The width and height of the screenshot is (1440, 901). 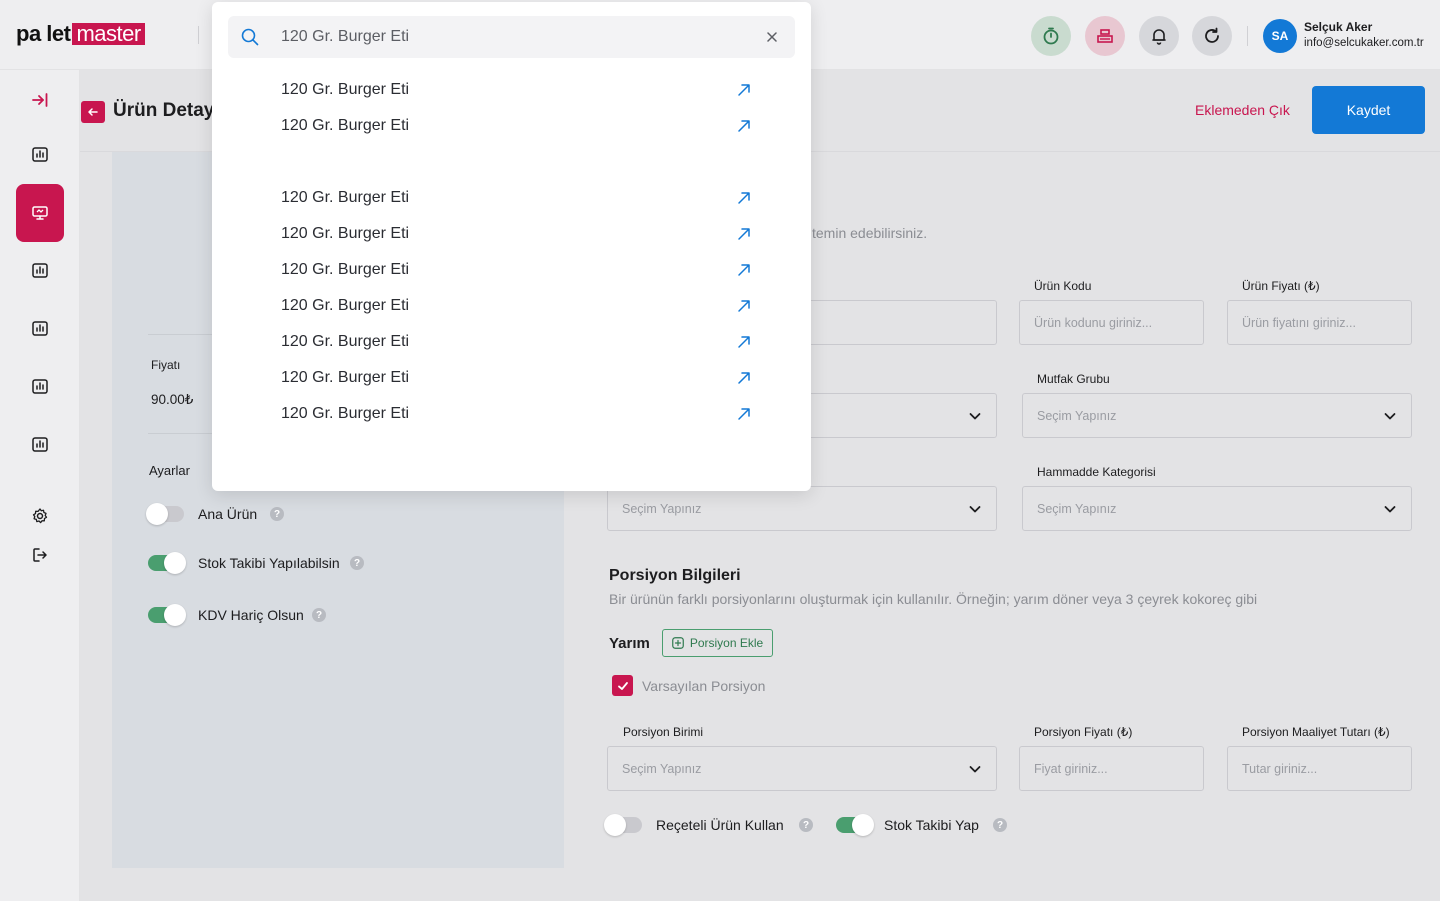 What do you see at coordinates (1096, 472) in the screenshot?
I see `raw-material-category-label: Hammadde Kategorisi` at bounding box center [1096, 472].